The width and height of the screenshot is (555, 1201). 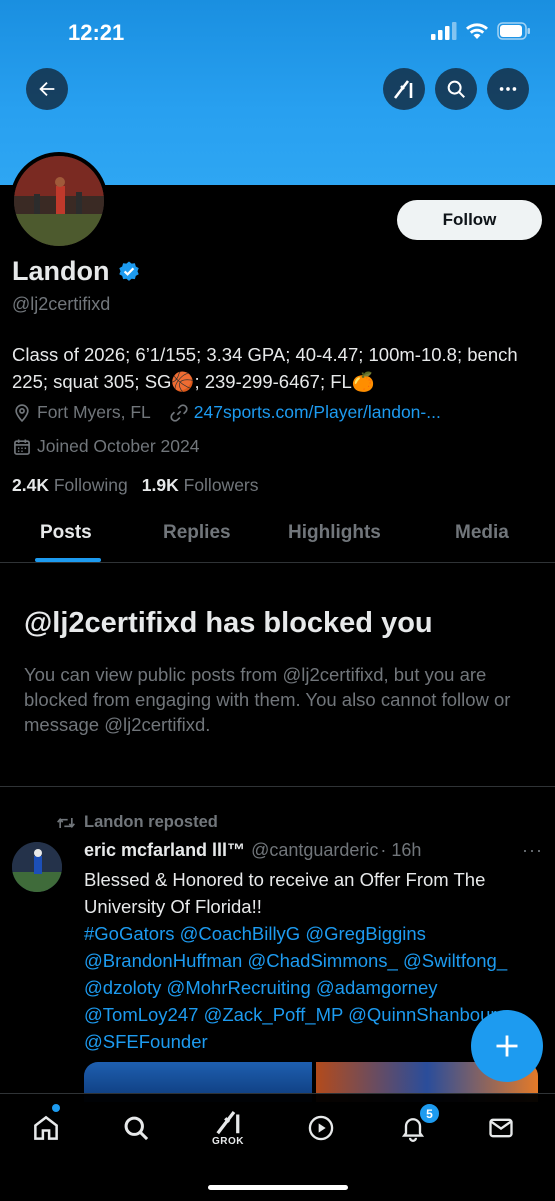 What do you see at coordinates (90, 485) in the screenshot?
I see `following-label: Following` at bounding box center [90, 485].